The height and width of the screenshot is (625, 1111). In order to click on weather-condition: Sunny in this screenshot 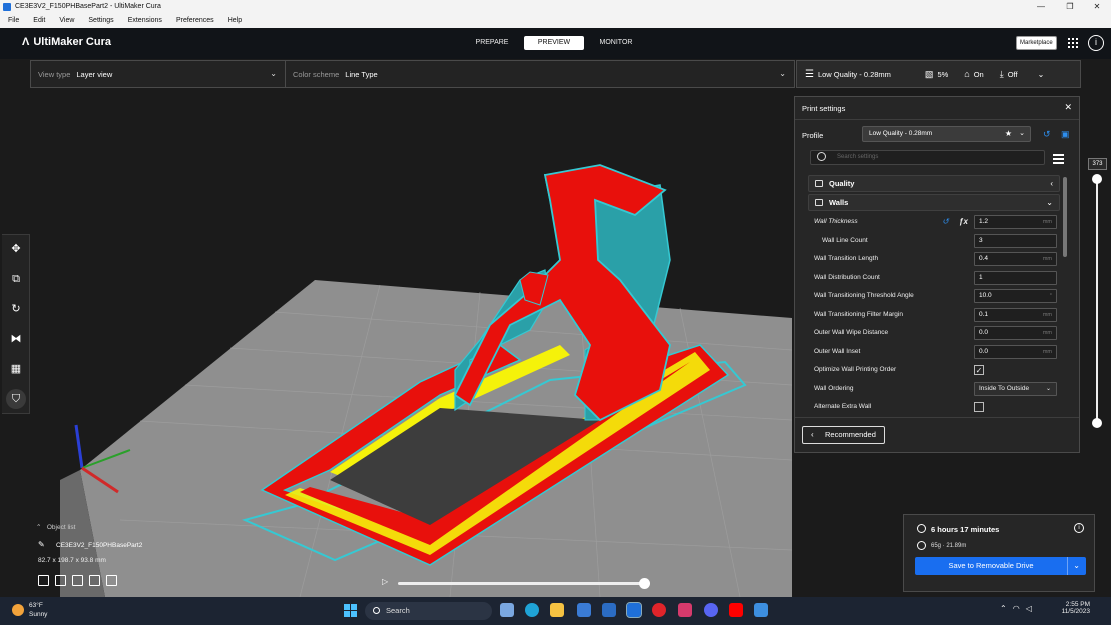, I will do `click(38, 614)`.